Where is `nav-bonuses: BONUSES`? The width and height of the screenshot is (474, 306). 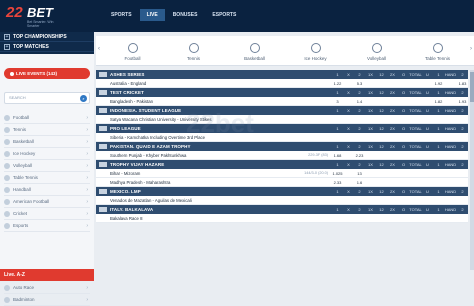
nav-bonuses: BONUSES is located at coordinates (185, 15).